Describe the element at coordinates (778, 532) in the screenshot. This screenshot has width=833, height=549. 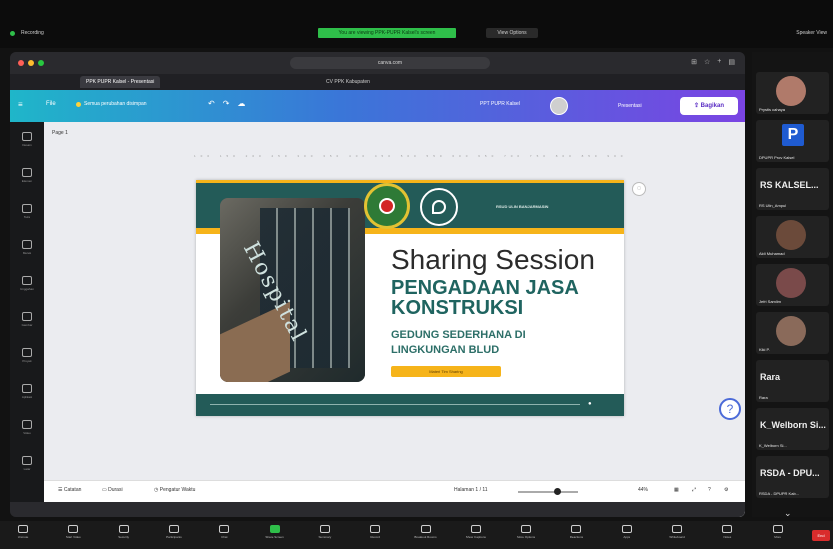
I see `toolbar-button-15: More` at that location.